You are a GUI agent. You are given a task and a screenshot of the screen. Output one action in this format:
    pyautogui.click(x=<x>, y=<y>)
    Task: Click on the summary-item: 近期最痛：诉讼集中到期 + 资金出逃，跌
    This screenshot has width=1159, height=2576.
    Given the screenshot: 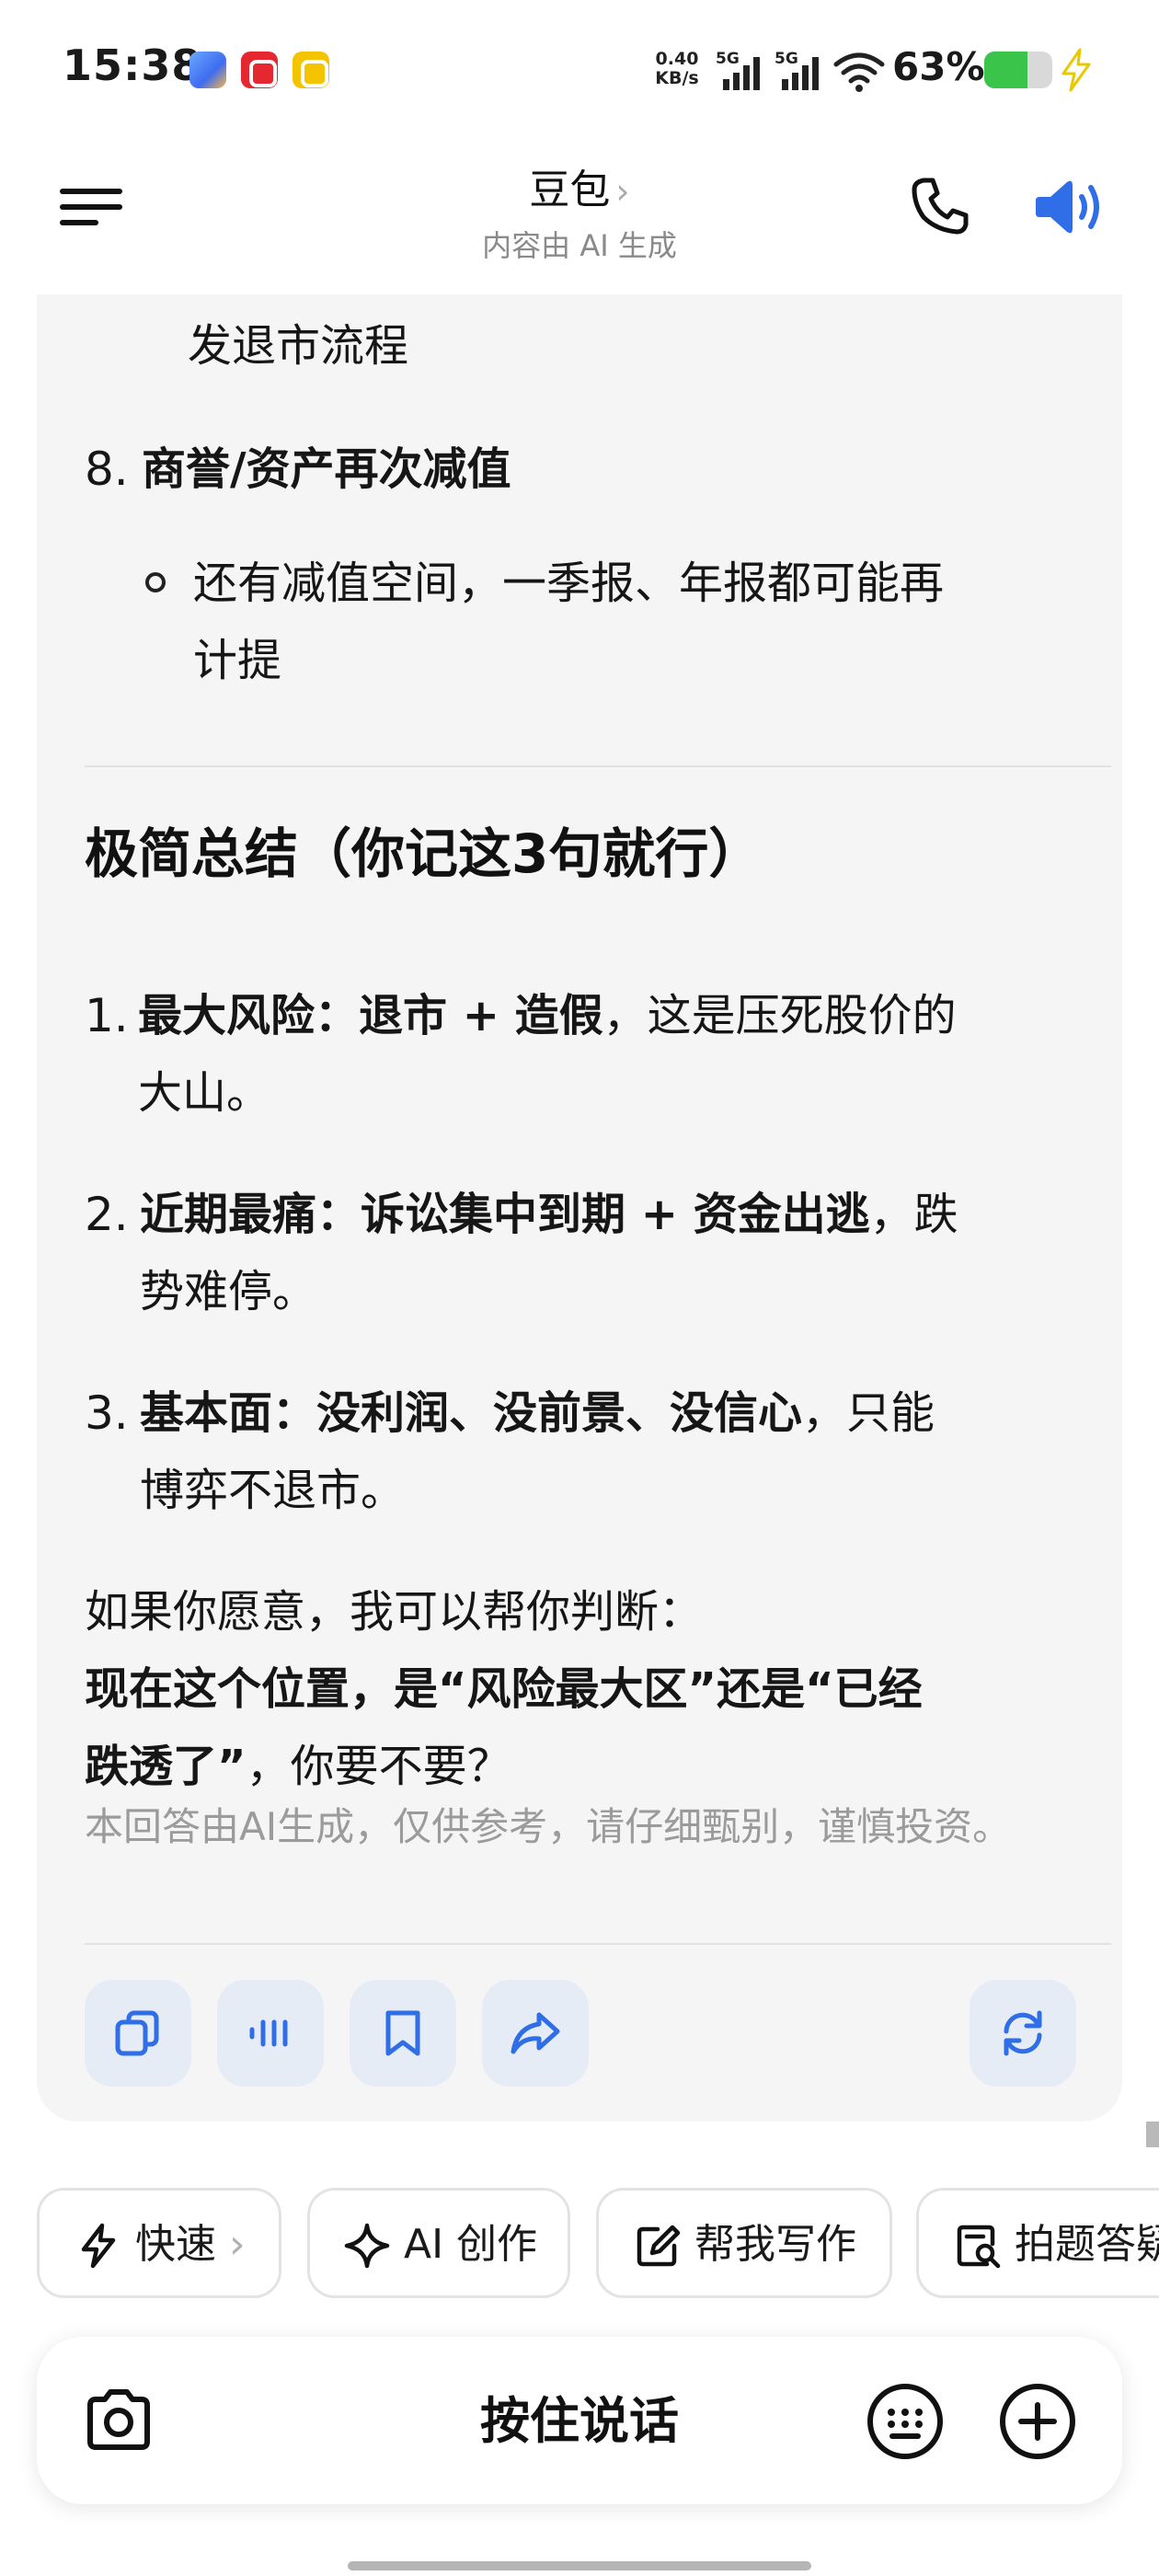 What is the action you would take?
    pyautogui.click(x=549, y=1214)
    